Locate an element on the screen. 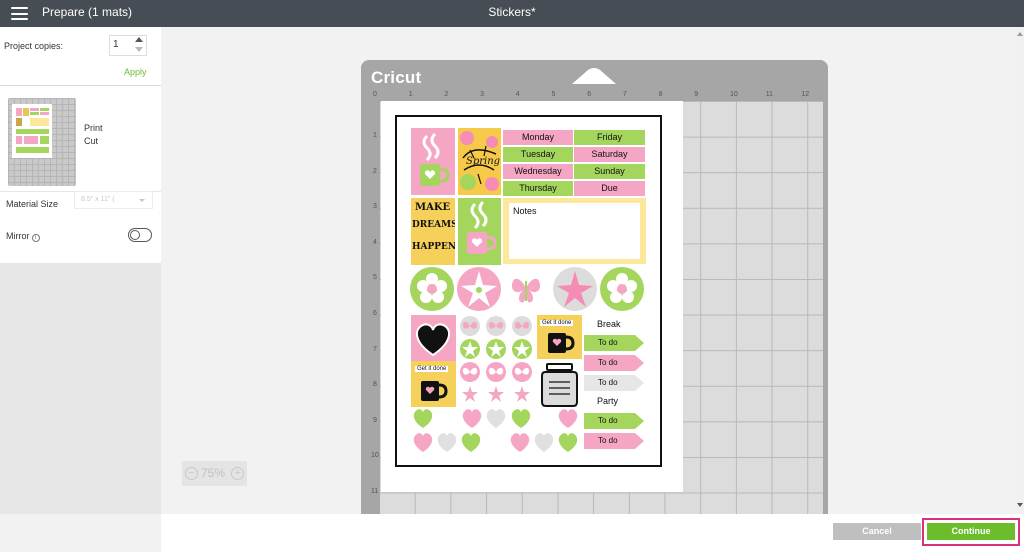  copies-stepper is located at coordinates (139, 45).